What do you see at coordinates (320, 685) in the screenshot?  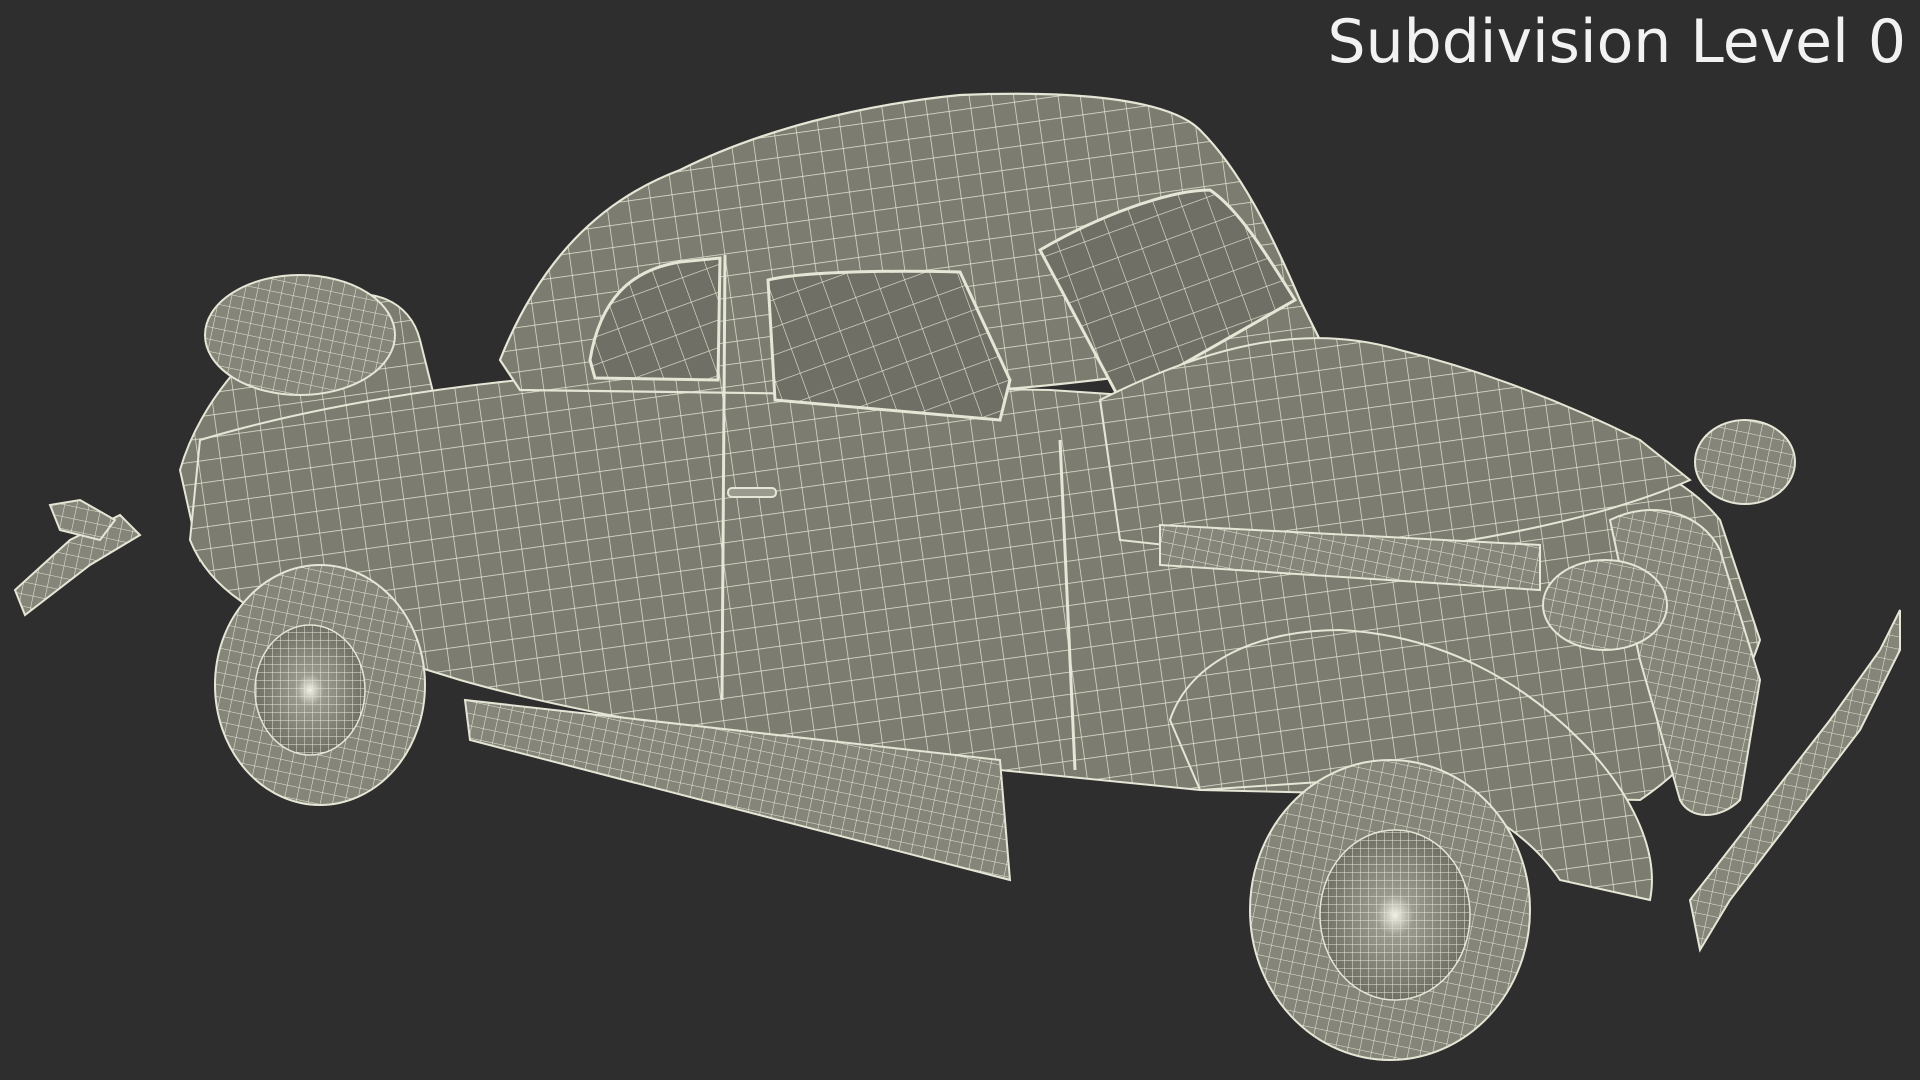 I see `rear-wheel` at bounding box center [320, 685].